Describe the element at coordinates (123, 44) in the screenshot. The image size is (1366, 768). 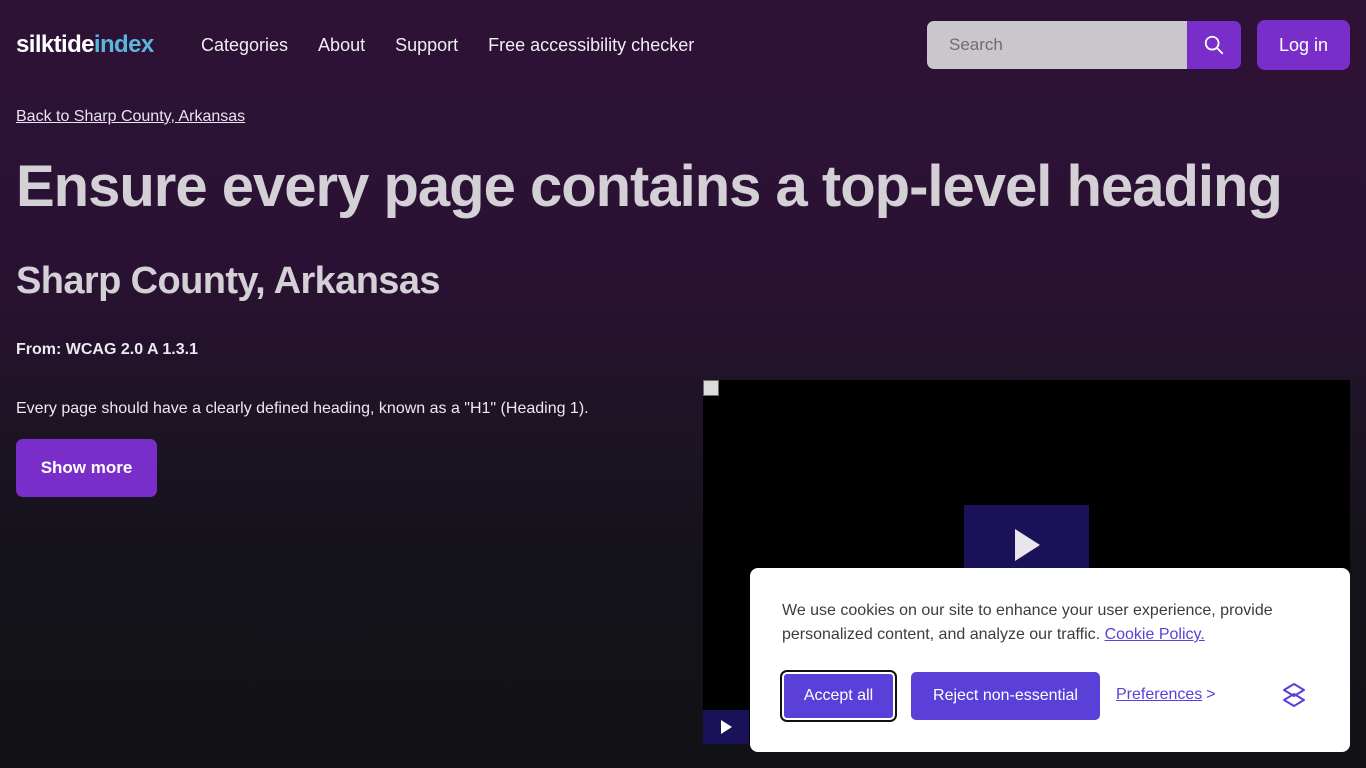
I see `logo-text-index: index` at that location.